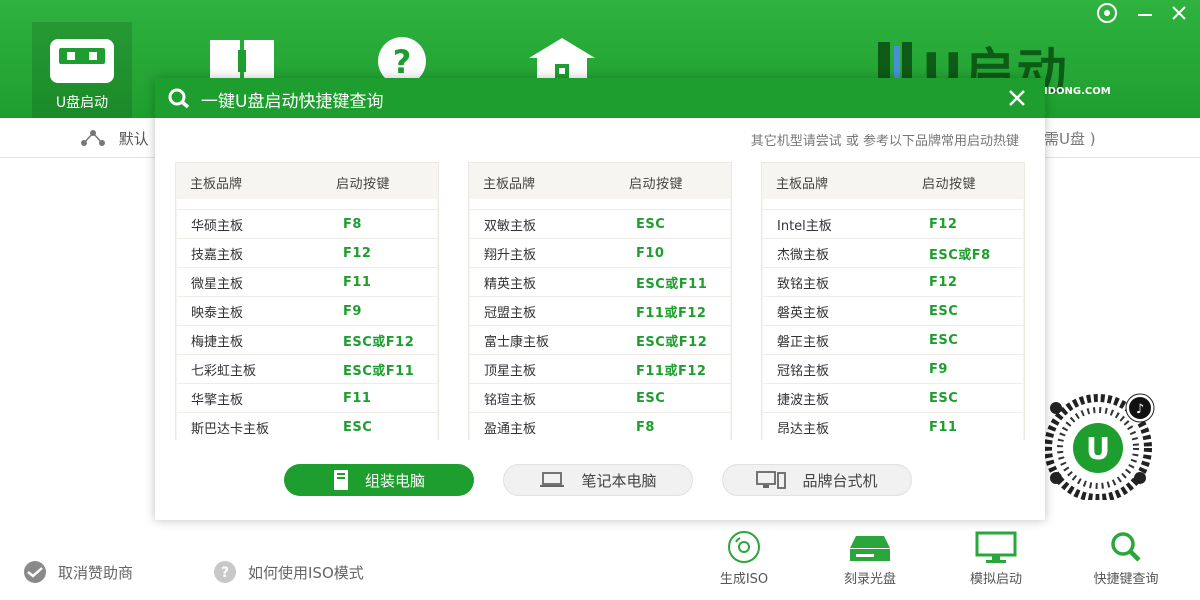  What do you see at coordinates (995, 579) in the screenshot?
I see `simulate-boot-label: 模拟启动` at bounding box center [995, 579].